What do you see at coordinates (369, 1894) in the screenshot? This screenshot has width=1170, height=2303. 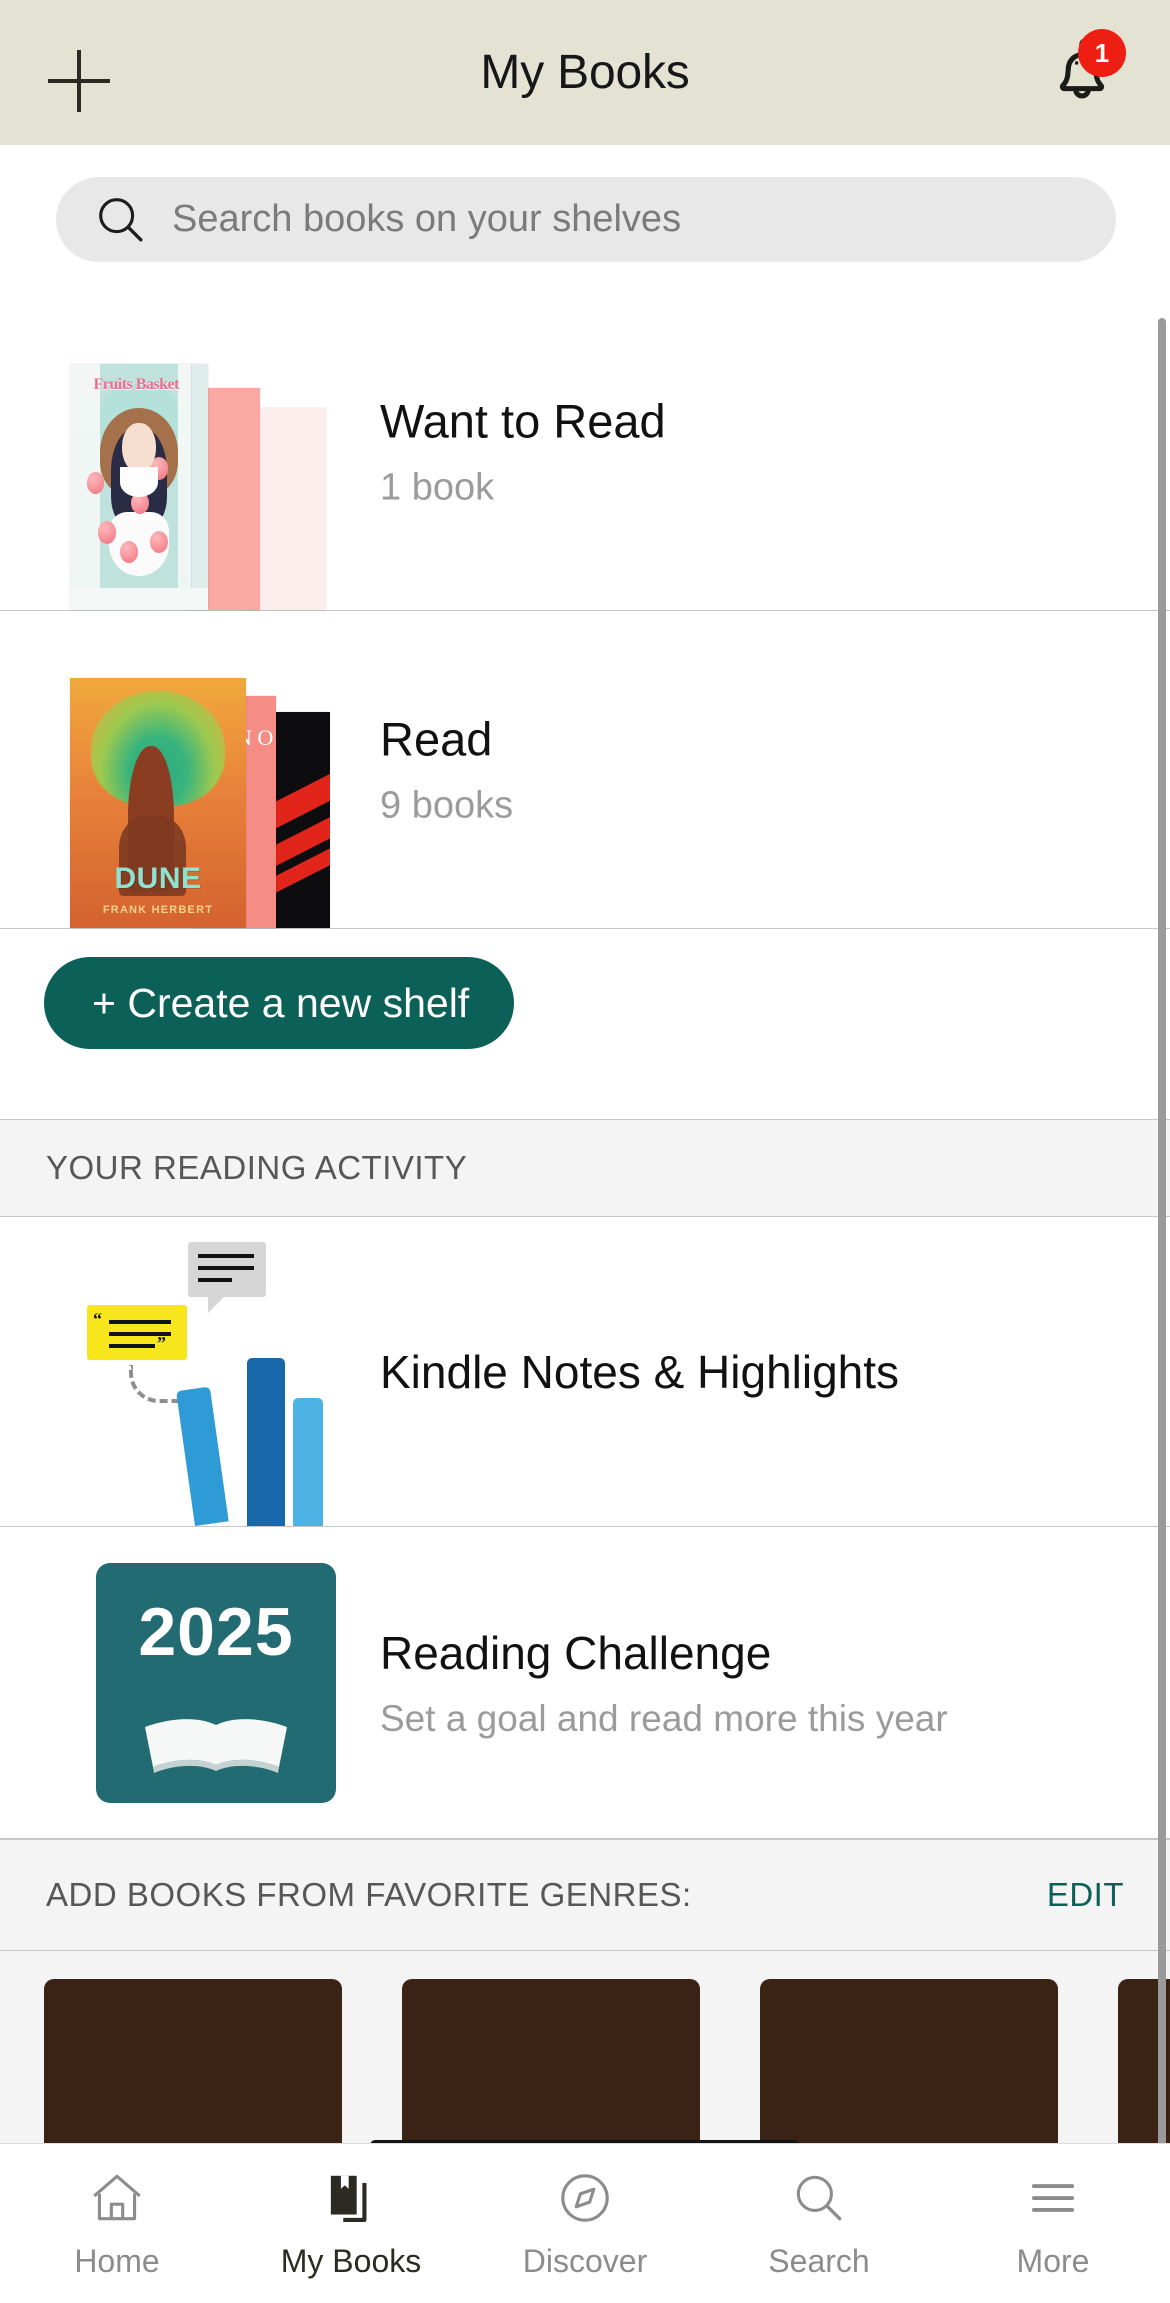 I see `section-label: ADD BOOKS FROM FAVORITE GENRES:` at bounding box center [369, 1894].